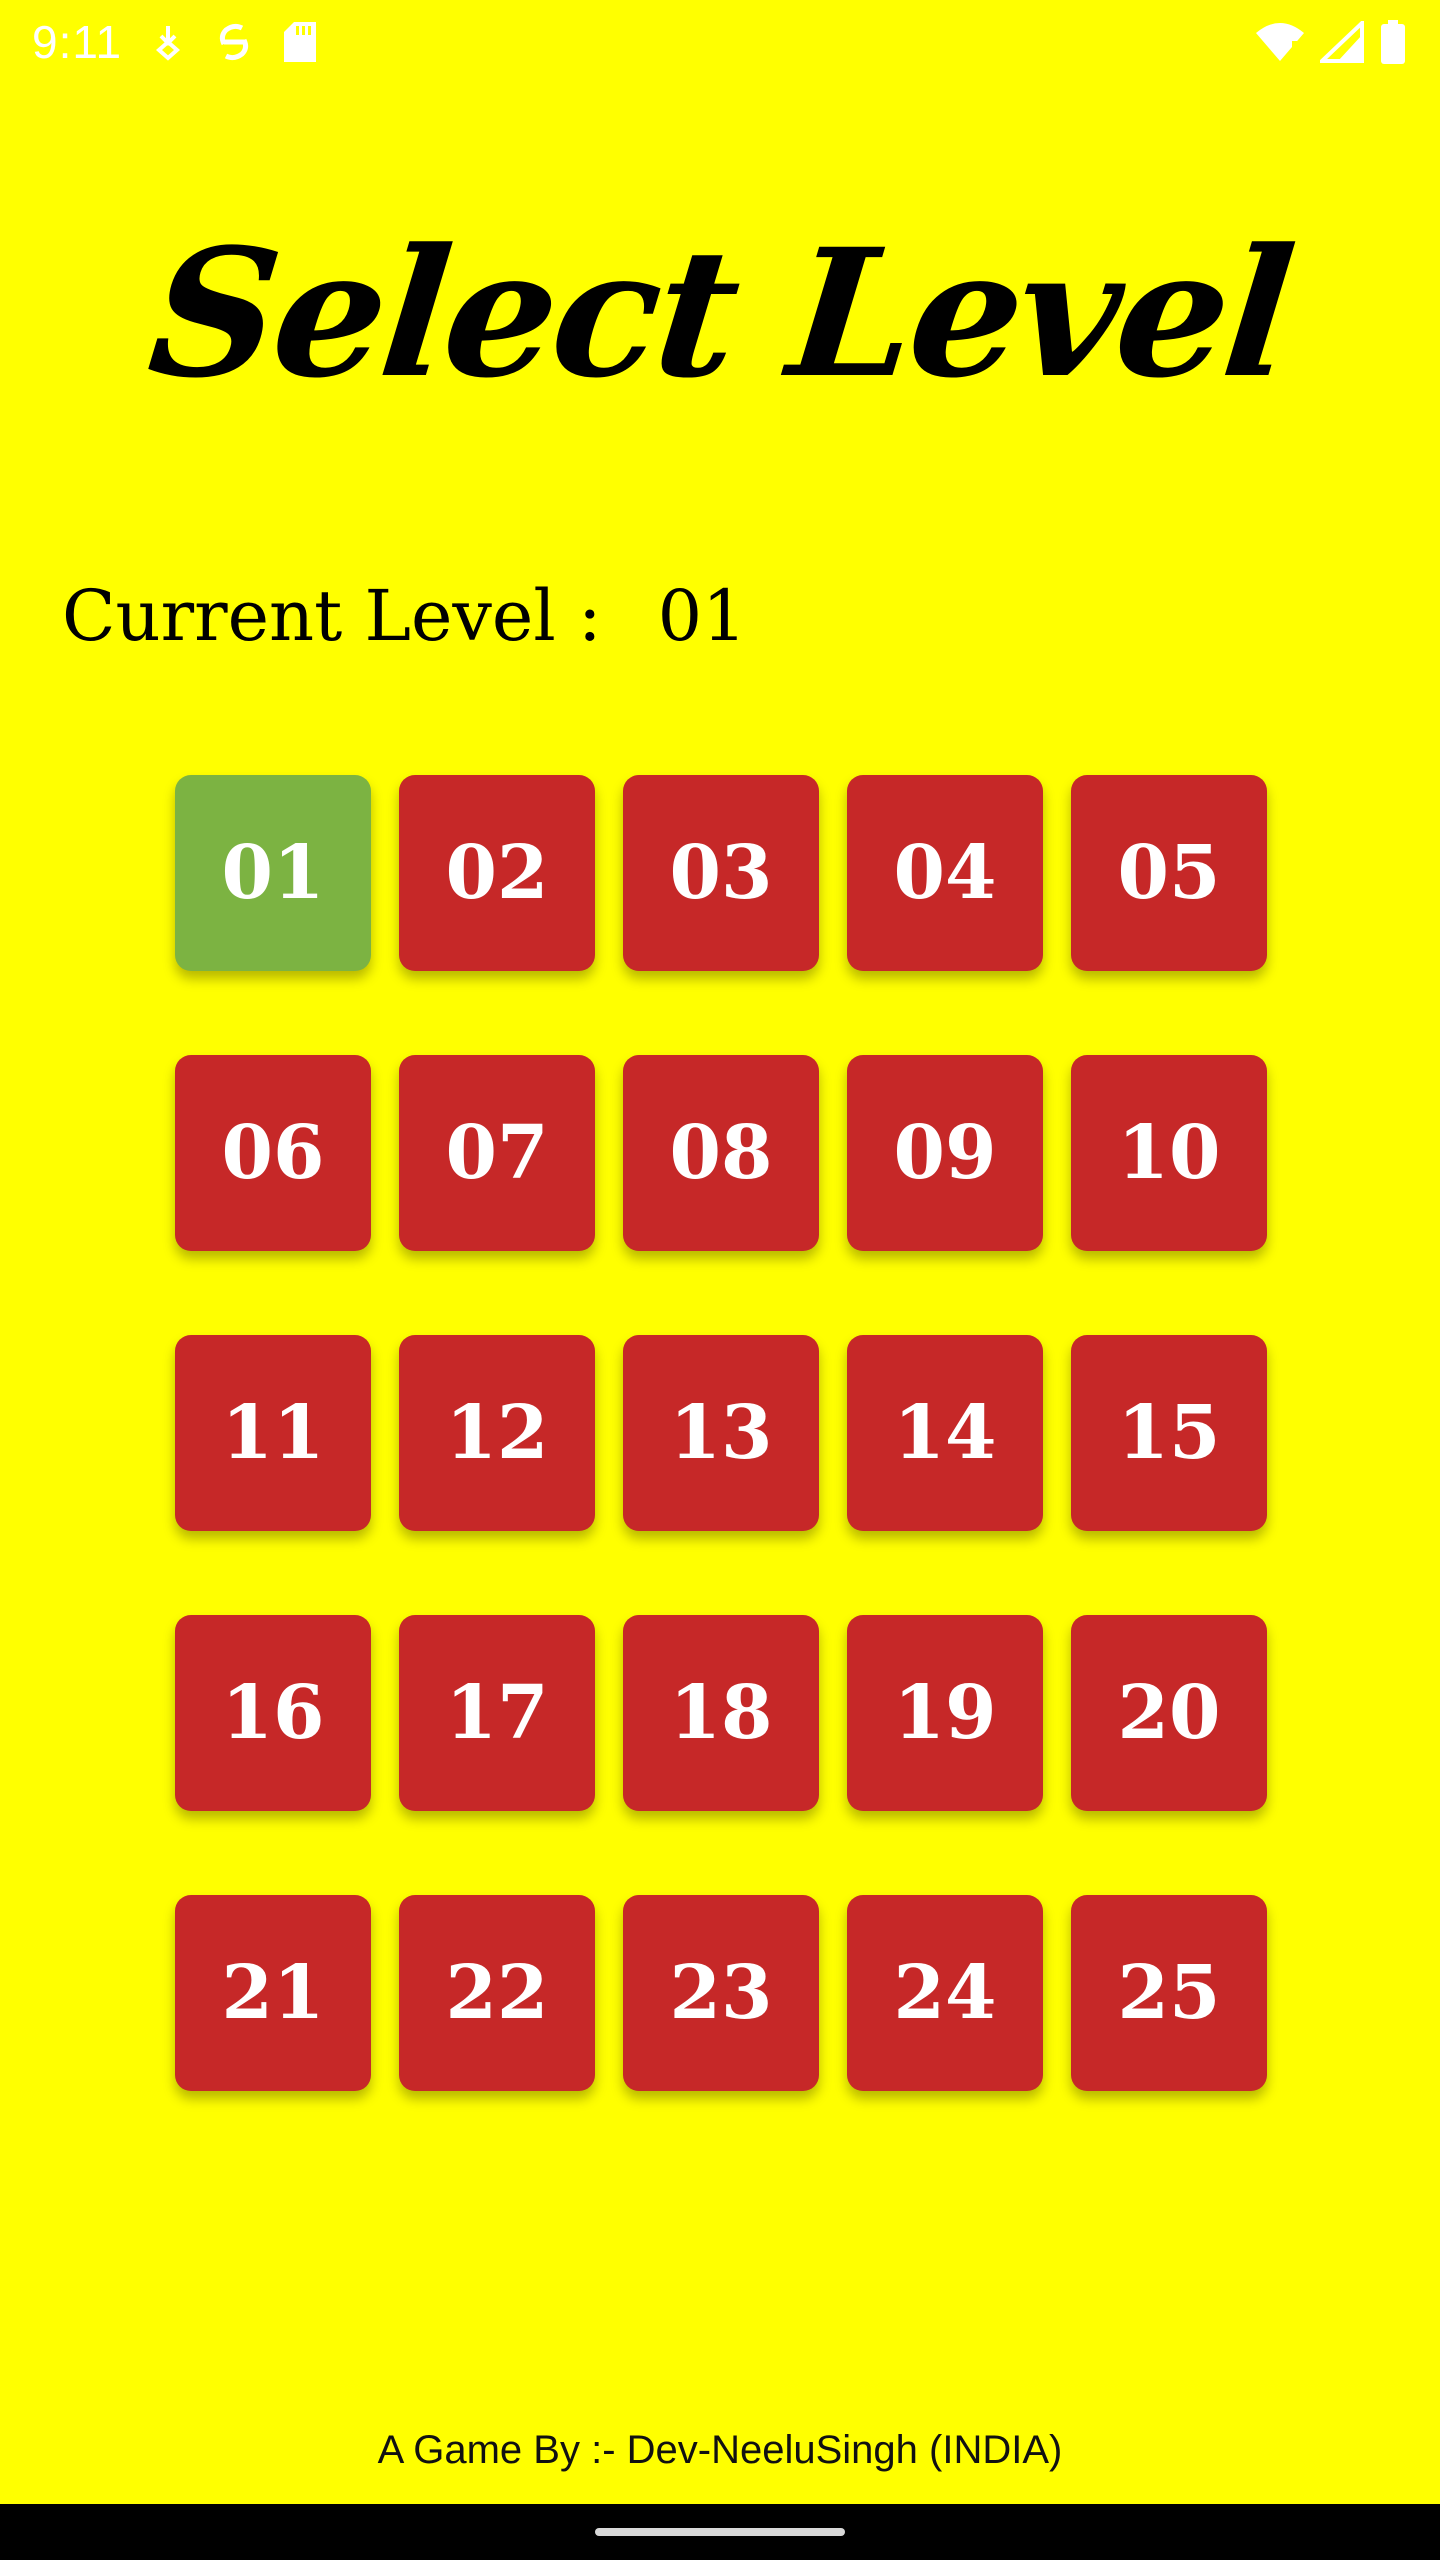 The image size is (1440, 2560). Describe the element at coordinates (1169, 1713) in the screenshot. I see `level-button-20: 20` at that location.